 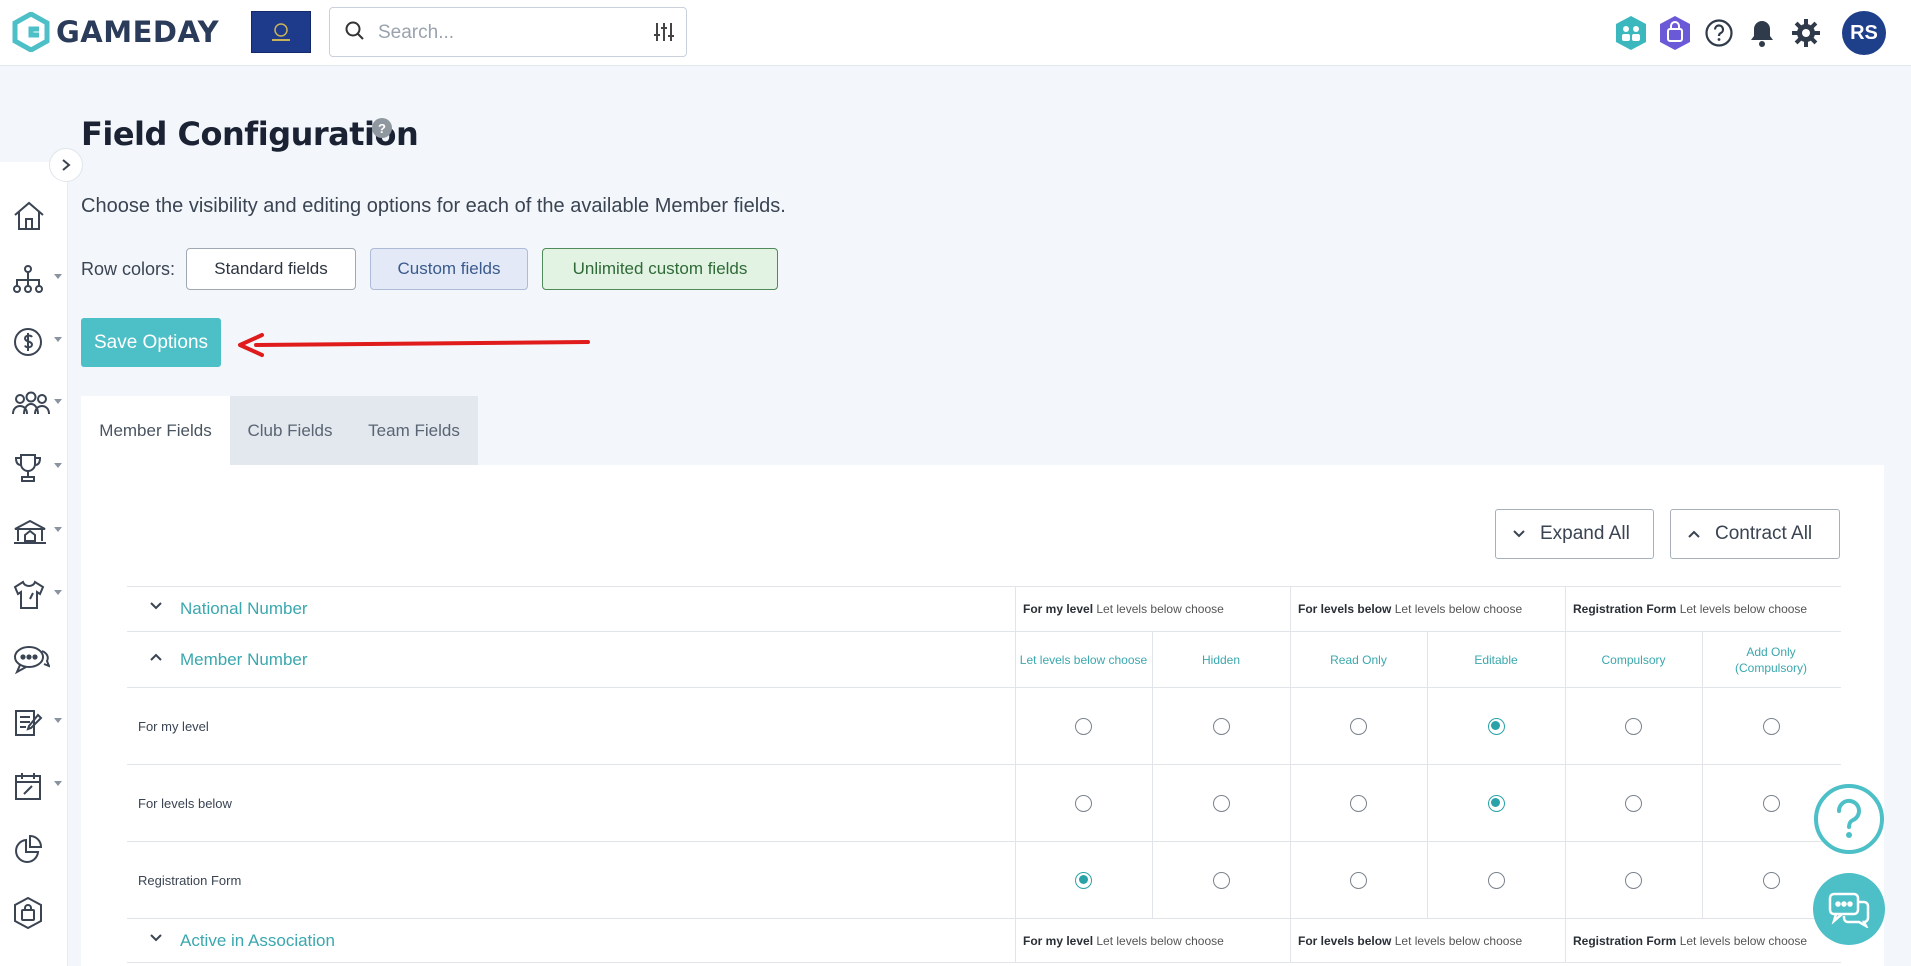 What do you see at coordinates (290, 430) in the screenshot?
I see `tab-club-fields: Club Fields` at bounding box center [290, 430].